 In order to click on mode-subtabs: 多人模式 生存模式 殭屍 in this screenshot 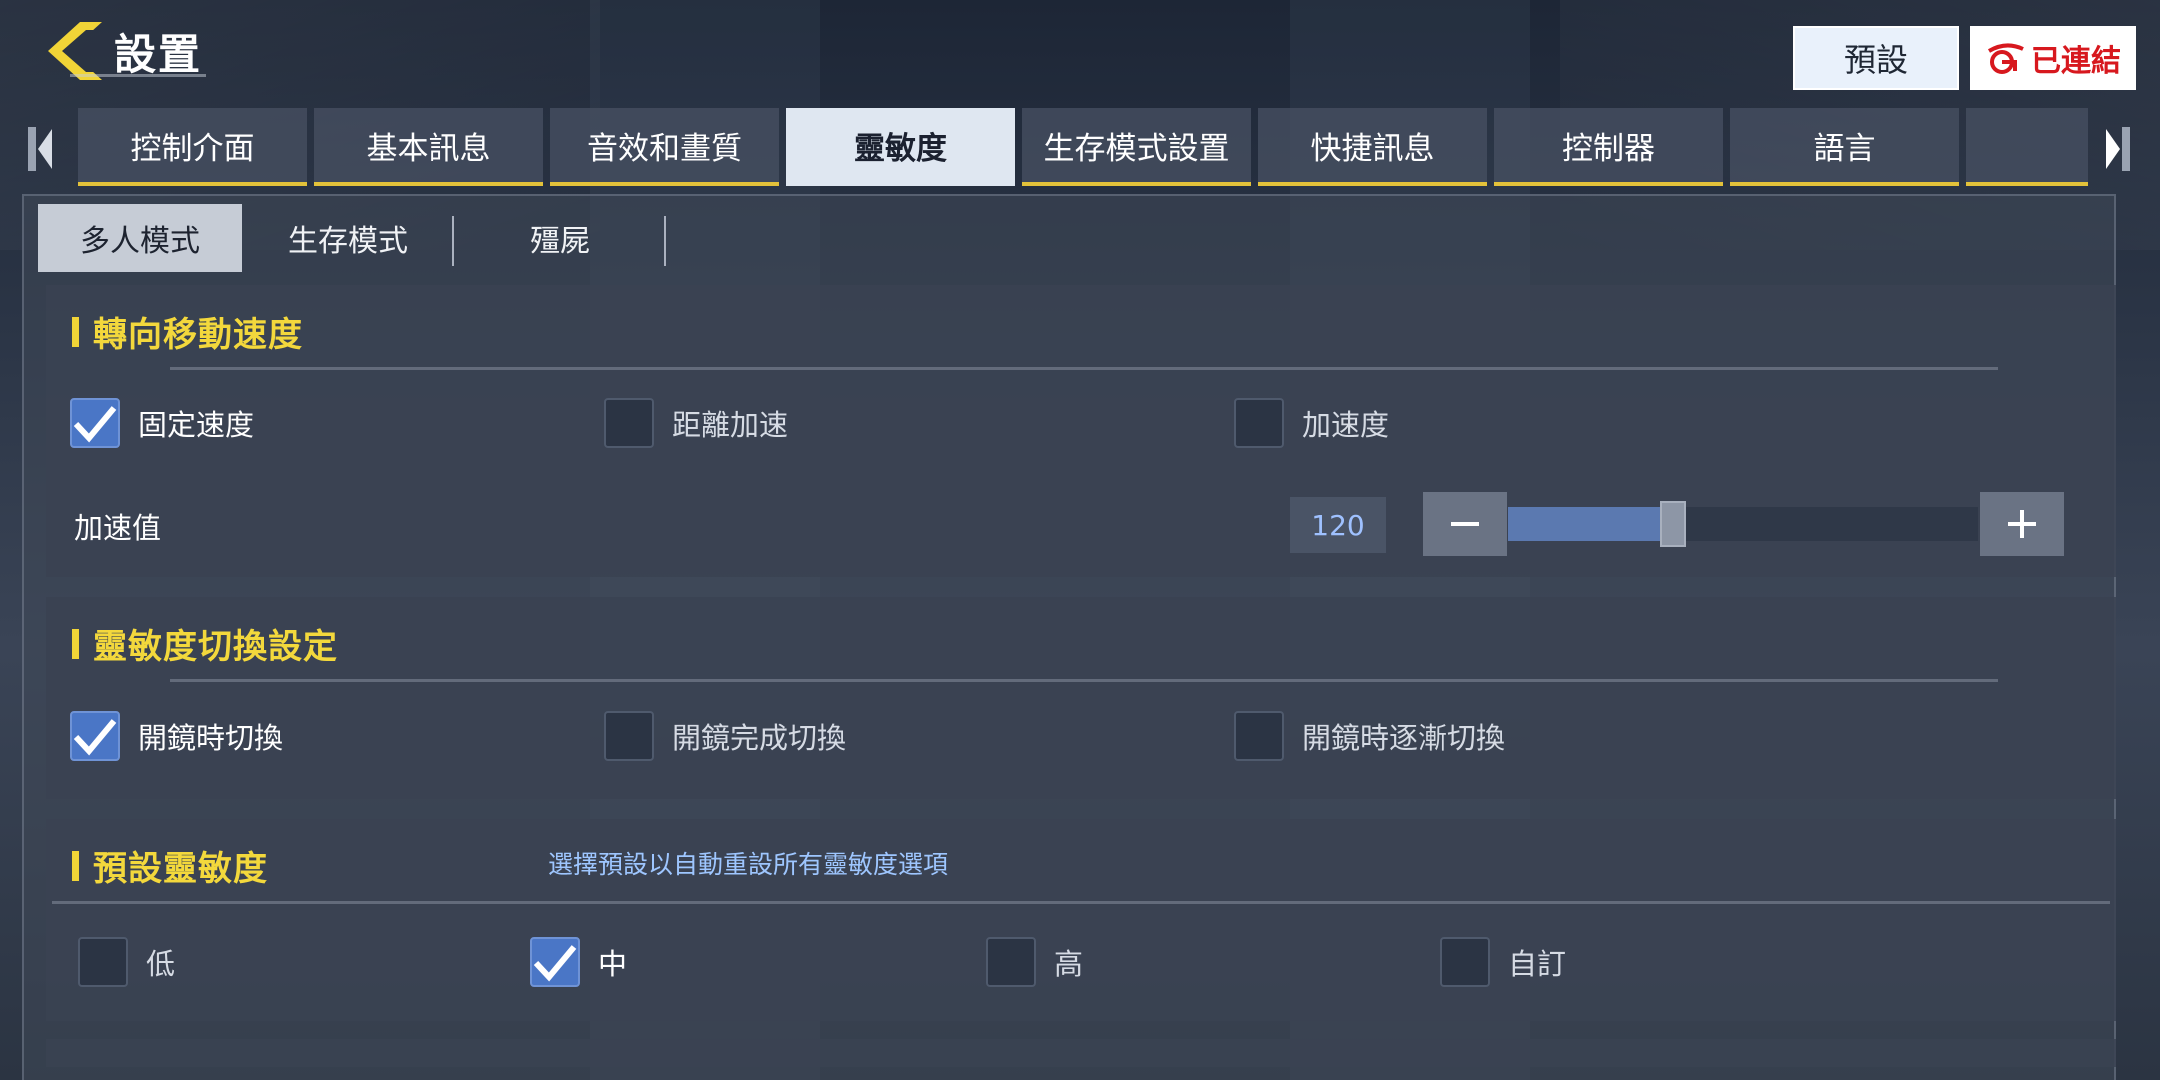, I will do `click(352, 238)`.